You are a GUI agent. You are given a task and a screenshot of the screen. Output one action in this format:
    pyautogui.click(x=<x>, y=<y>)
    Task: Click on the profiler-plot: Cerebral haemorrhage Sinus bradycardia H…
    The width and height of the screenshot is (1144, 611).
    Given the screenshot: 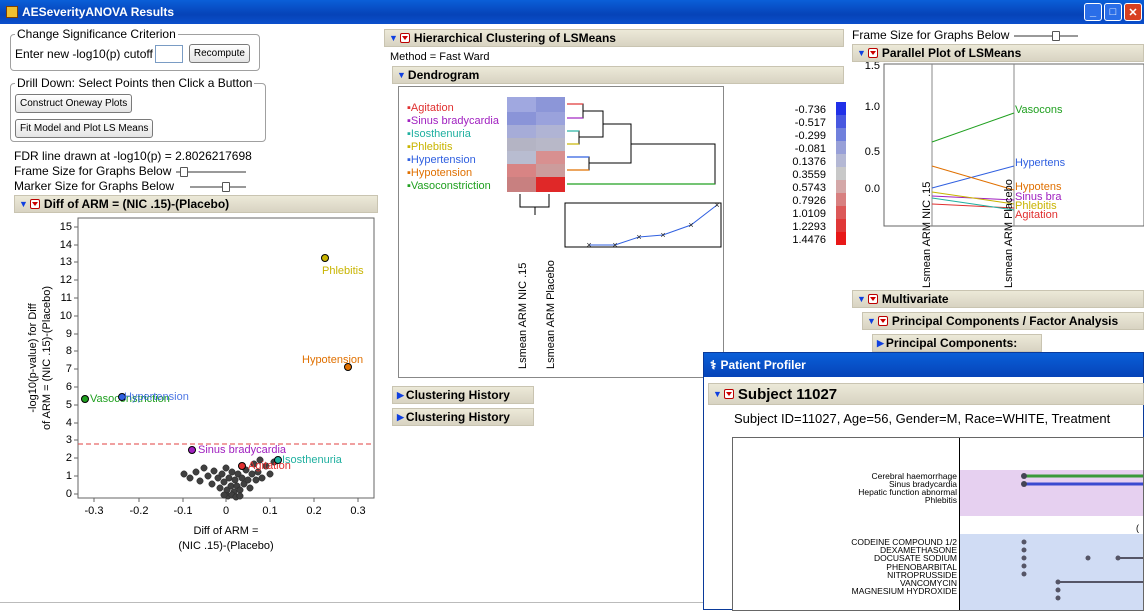 What is the action you would take?
    pyautogui.click(x=938, y=524)
    